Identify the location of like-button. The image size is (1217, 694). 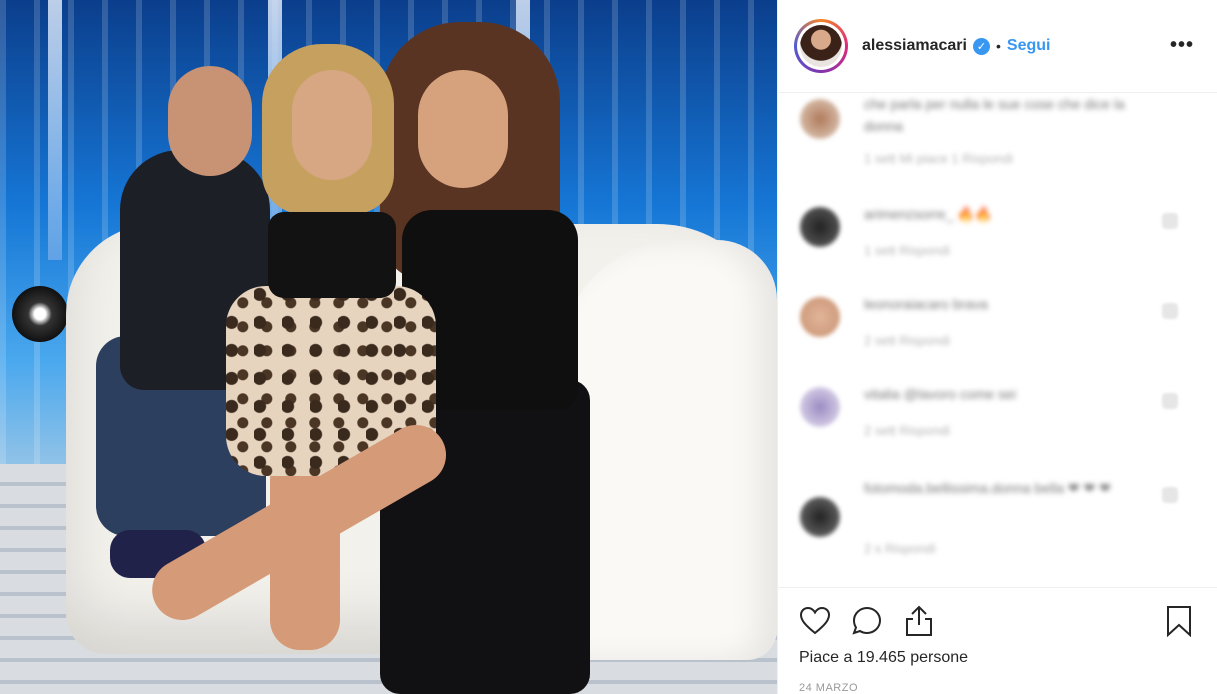
(815, 621).